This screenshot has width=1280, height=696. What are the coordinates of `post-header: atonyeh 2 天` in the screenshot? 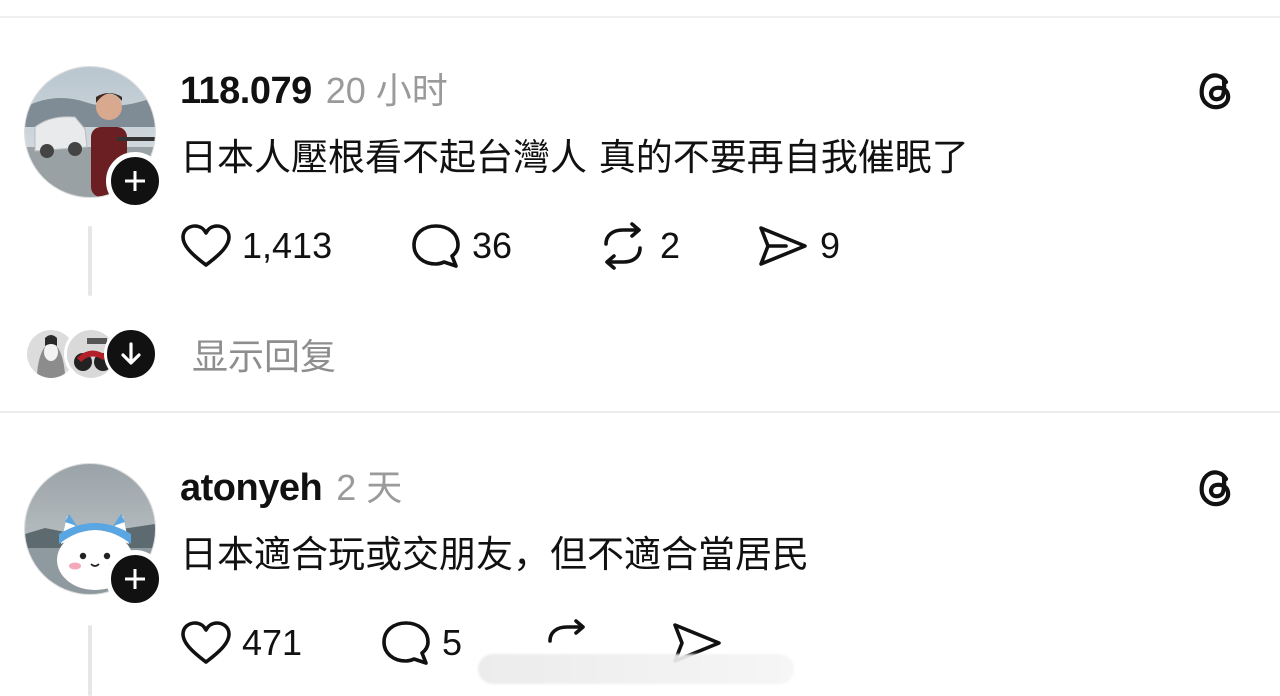 It's located at (291, 485).